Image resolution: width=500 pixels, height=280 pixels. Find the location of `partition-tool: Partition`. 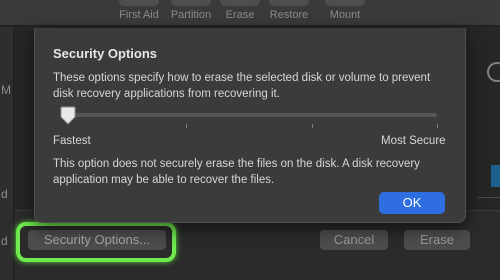

partition-tool: Partition is located at coordinates (191, 10).